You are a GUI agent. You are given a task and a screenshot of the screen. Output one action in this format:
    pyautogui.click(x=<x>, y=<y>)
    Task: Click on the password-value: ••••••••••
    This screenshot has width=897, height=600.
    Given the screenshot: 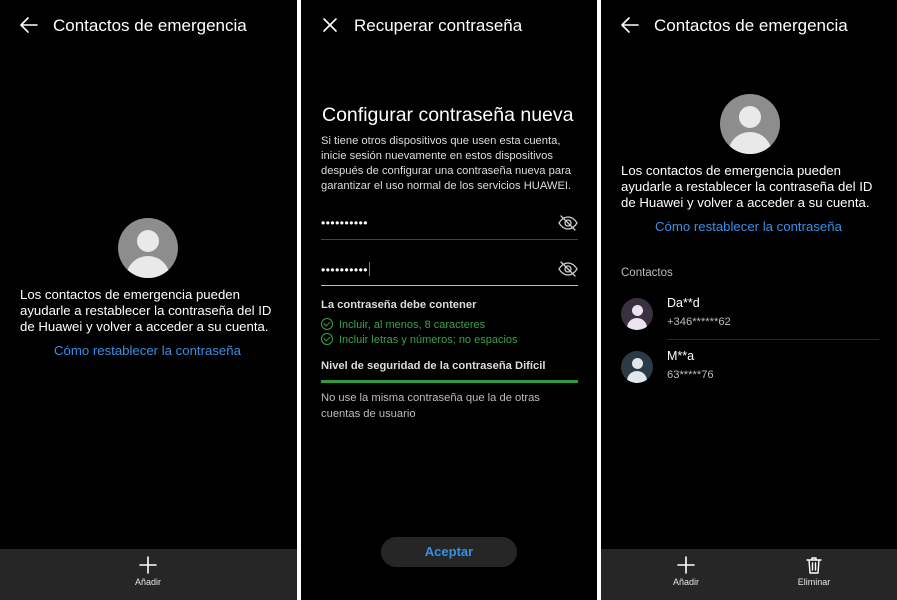 What is the action you would take?
    pyautogui.click(x=345, y=223)
    